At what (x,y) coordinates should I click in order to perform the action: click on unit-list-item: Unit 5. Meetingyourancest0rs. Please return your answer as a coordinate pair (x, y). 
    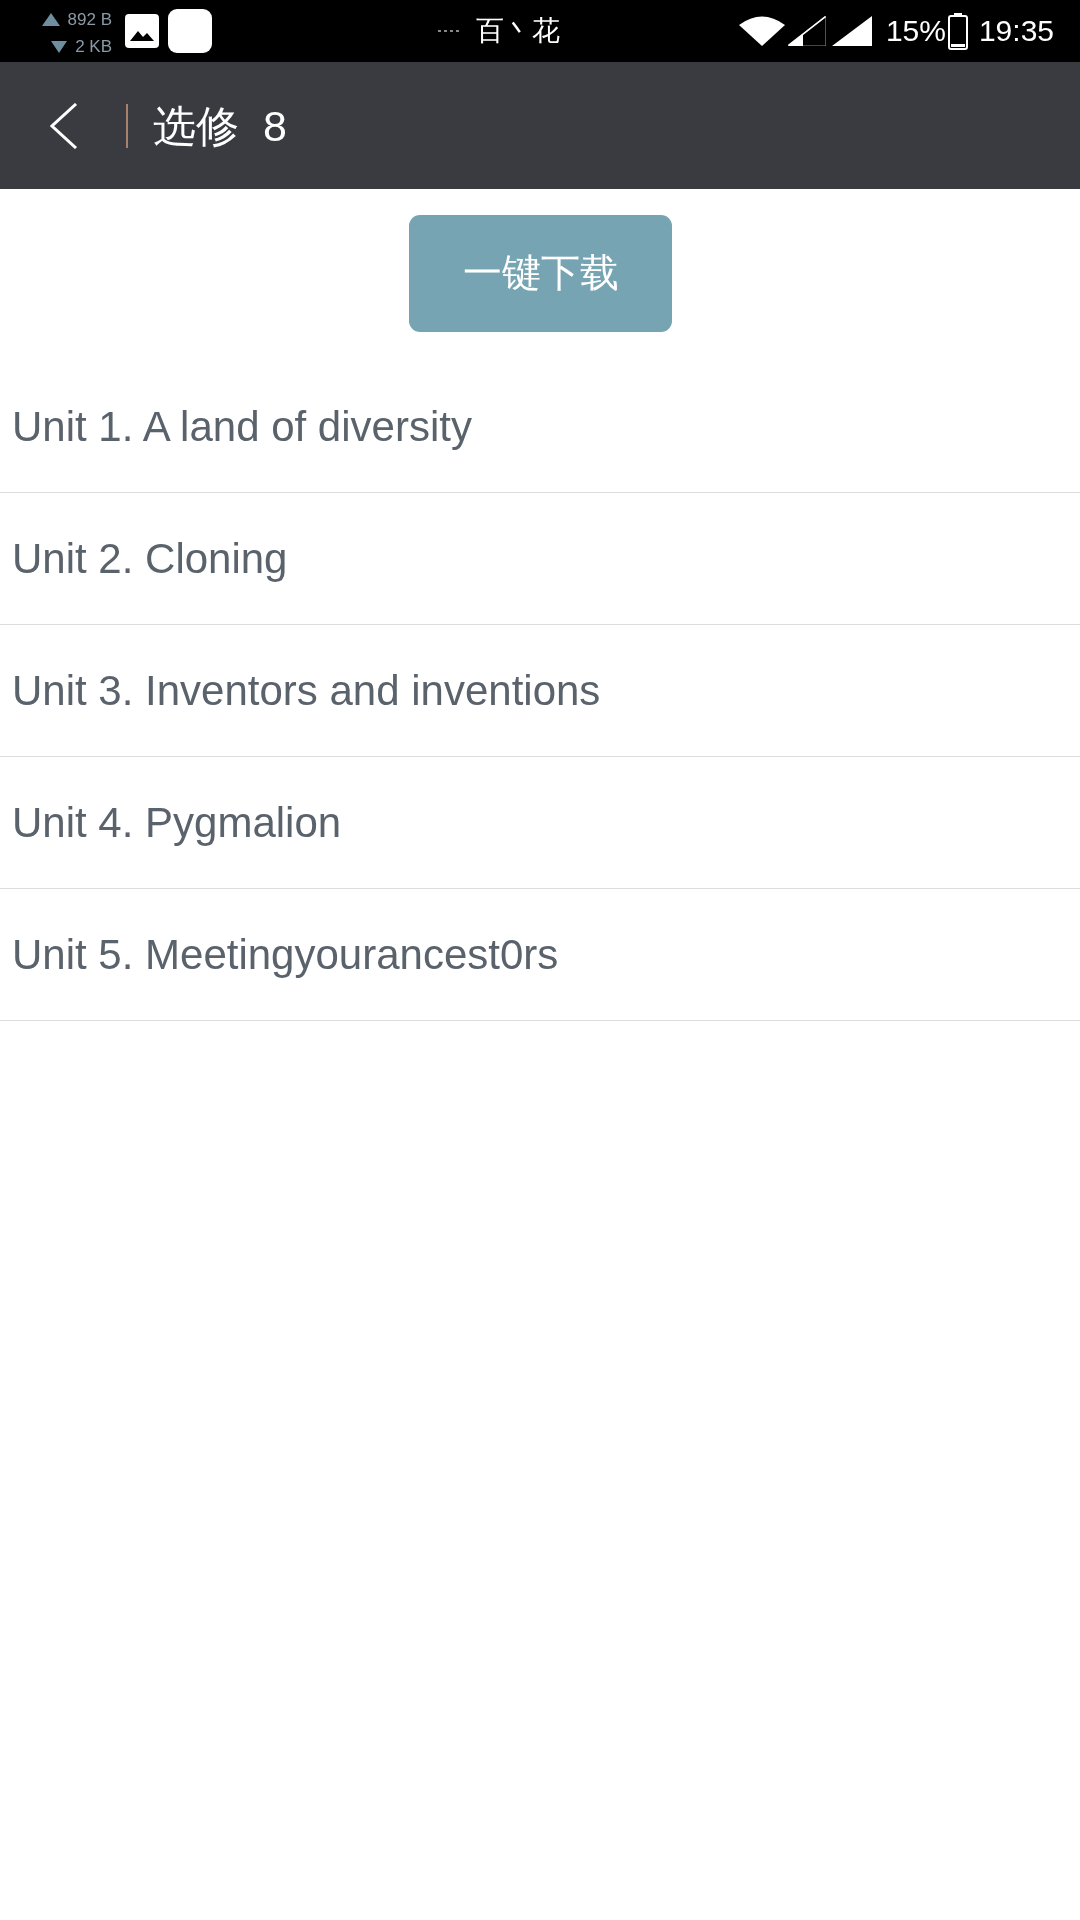
    Looking at the image, I should click on (540, 955).